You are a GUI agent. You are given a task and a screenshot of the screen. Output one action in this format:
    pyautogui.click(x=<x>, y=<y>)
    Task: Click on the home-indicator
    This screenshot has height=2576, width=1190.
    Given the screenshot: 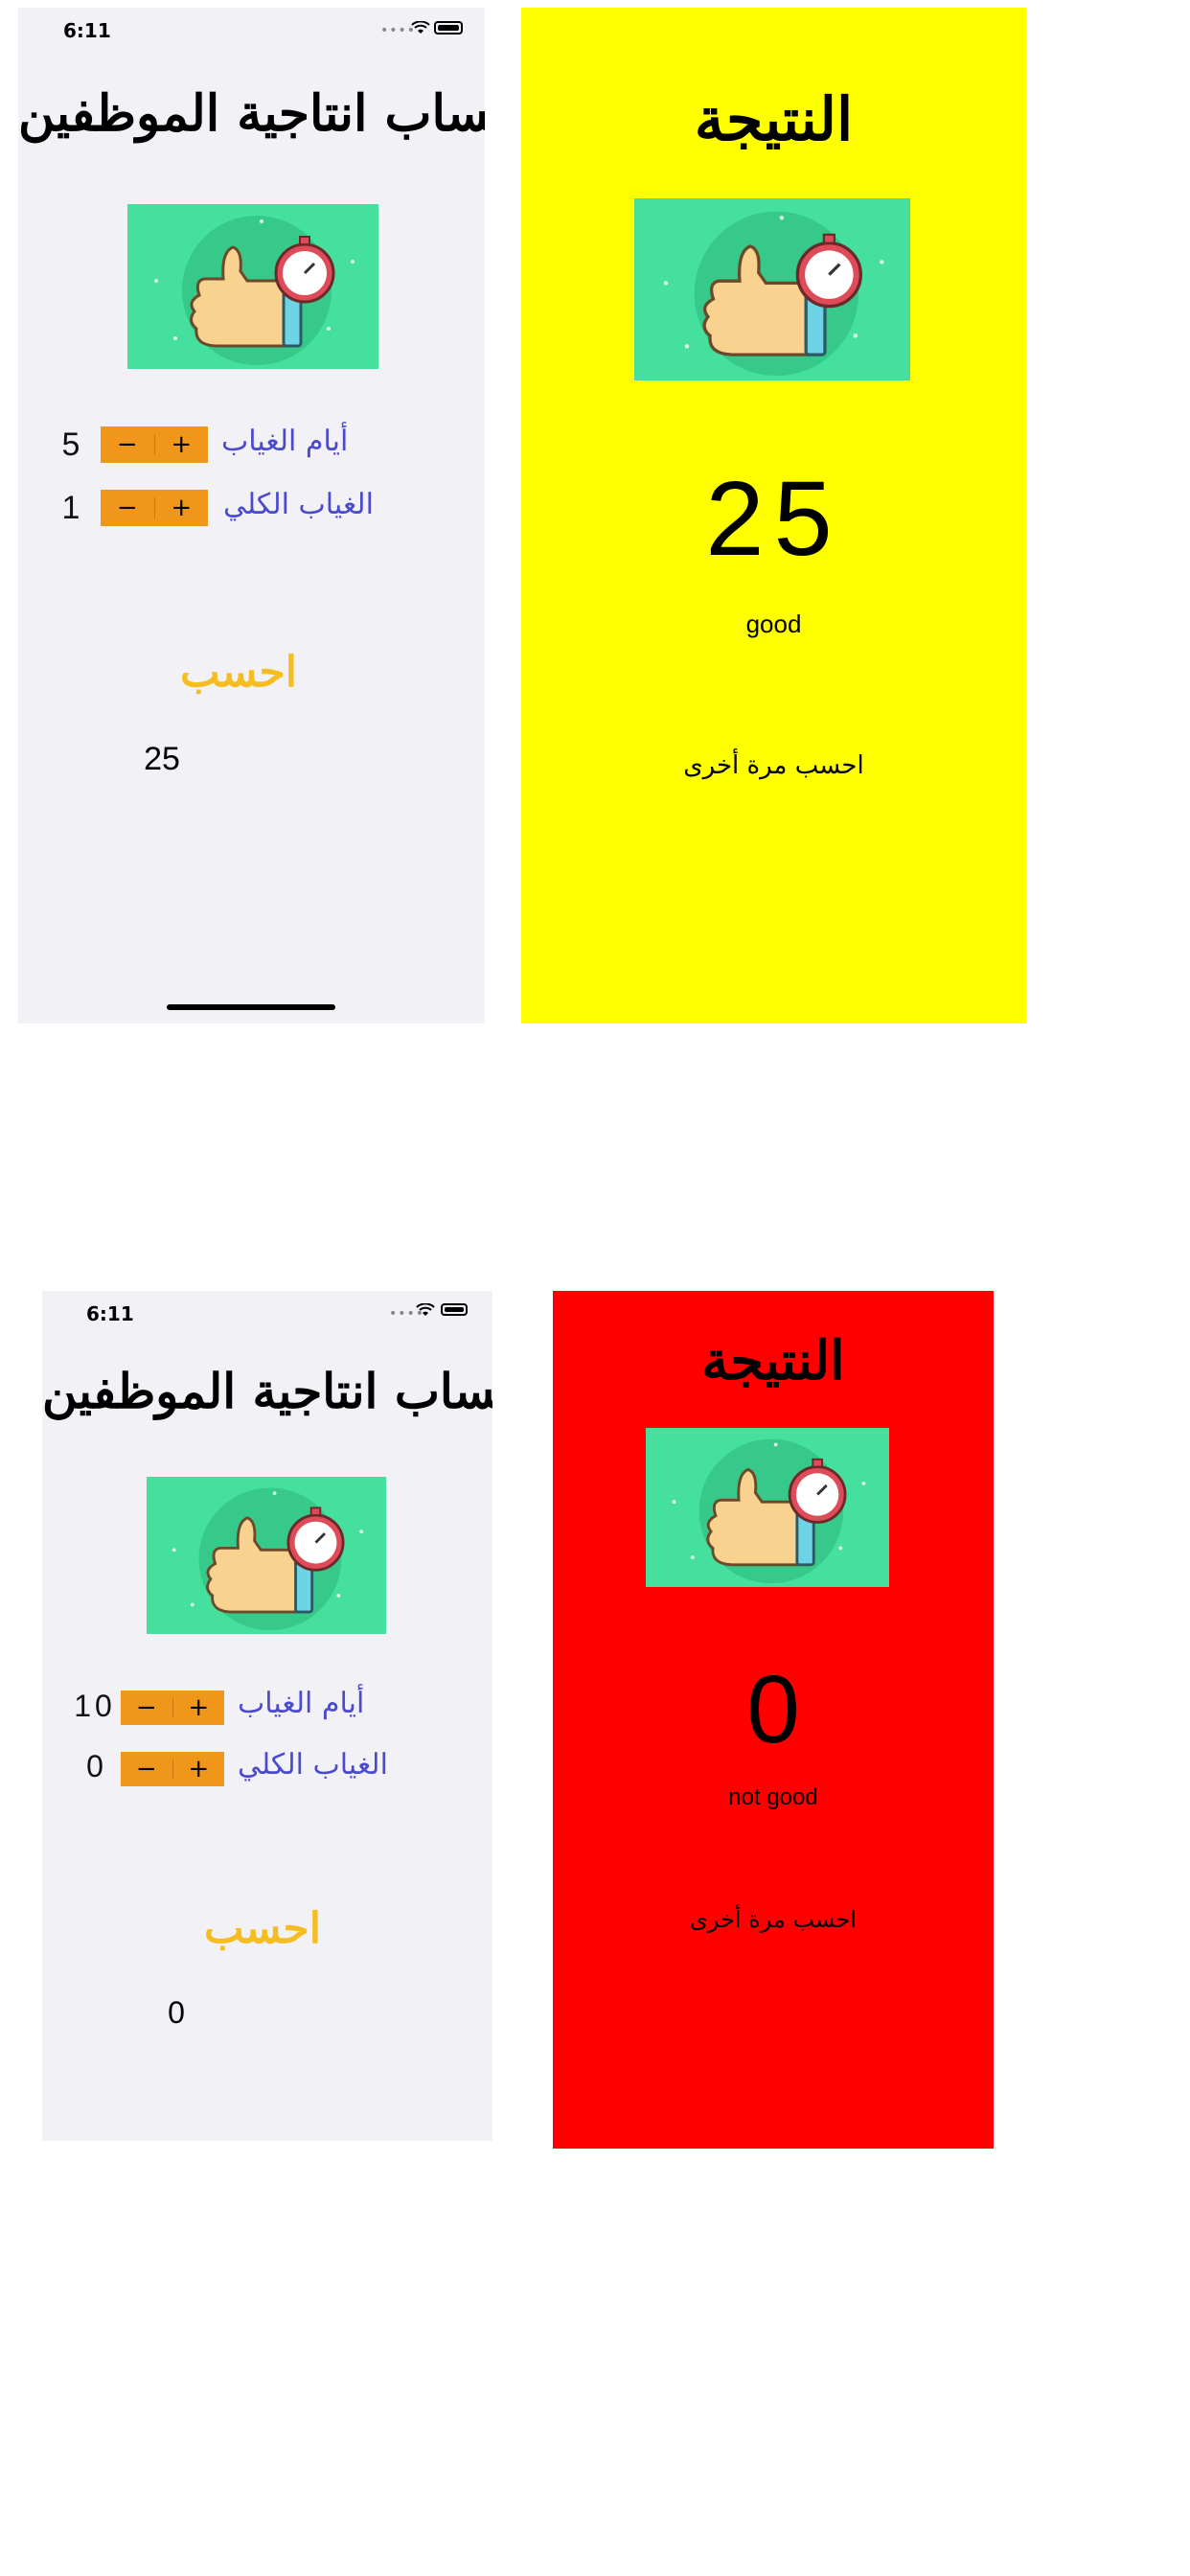 What is the action you would take?
    pyautogui.click(x=251, y=1007)
    